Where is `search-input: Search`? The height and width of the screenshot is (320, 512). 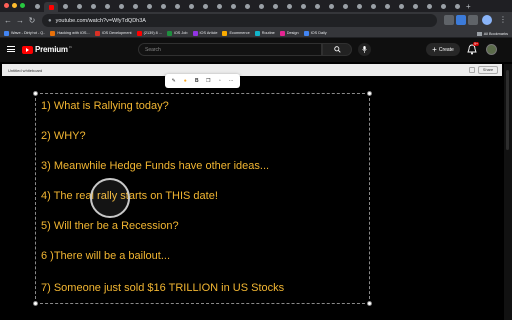 search-input: Search is located at coordinates (230, 49).